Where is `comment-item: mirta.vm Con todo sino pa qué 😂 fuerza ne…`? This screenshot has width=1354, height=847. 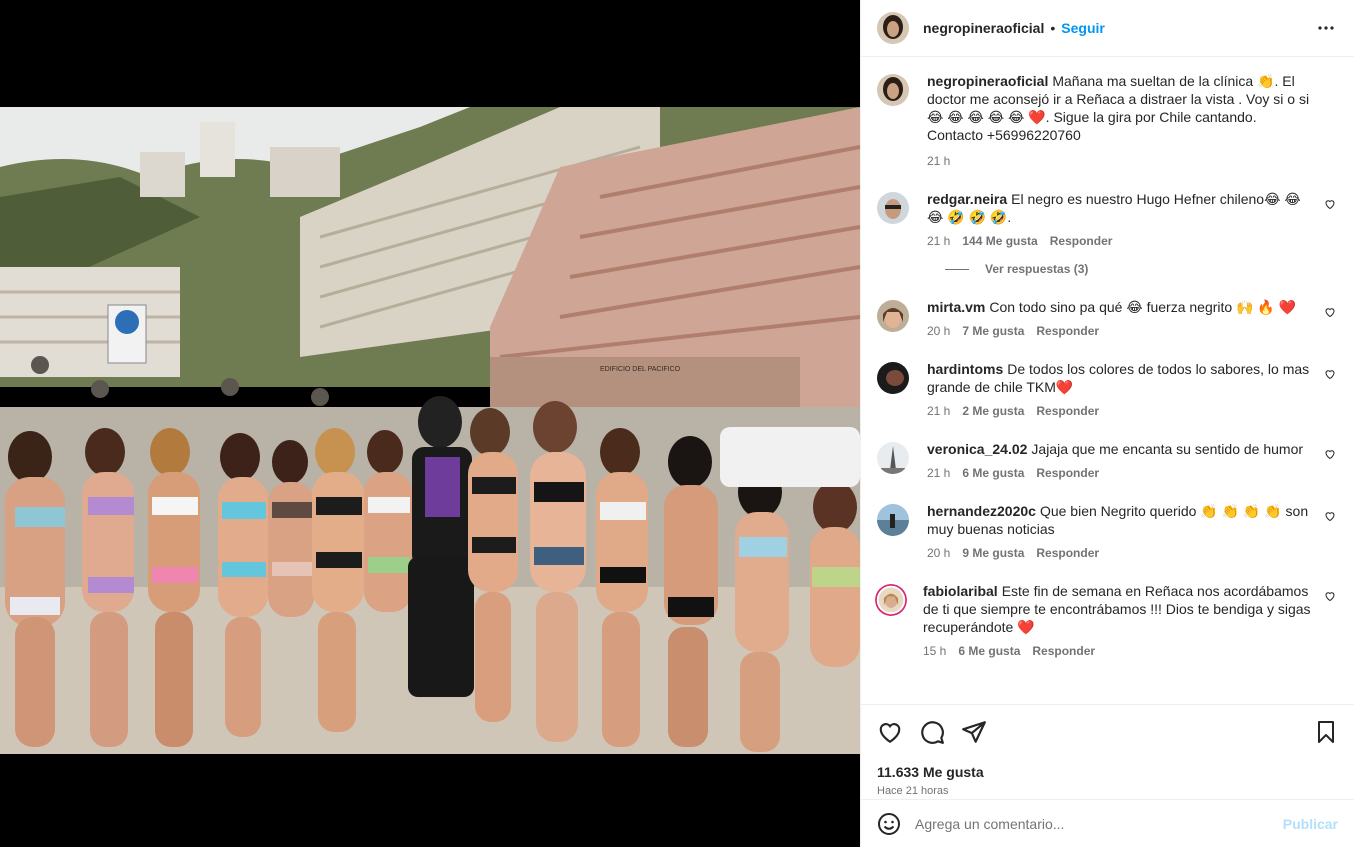 comment-item: mirta.vm Con todo sino pa qué 😂 fuerza ne… is located at coordinates (1107, 318).